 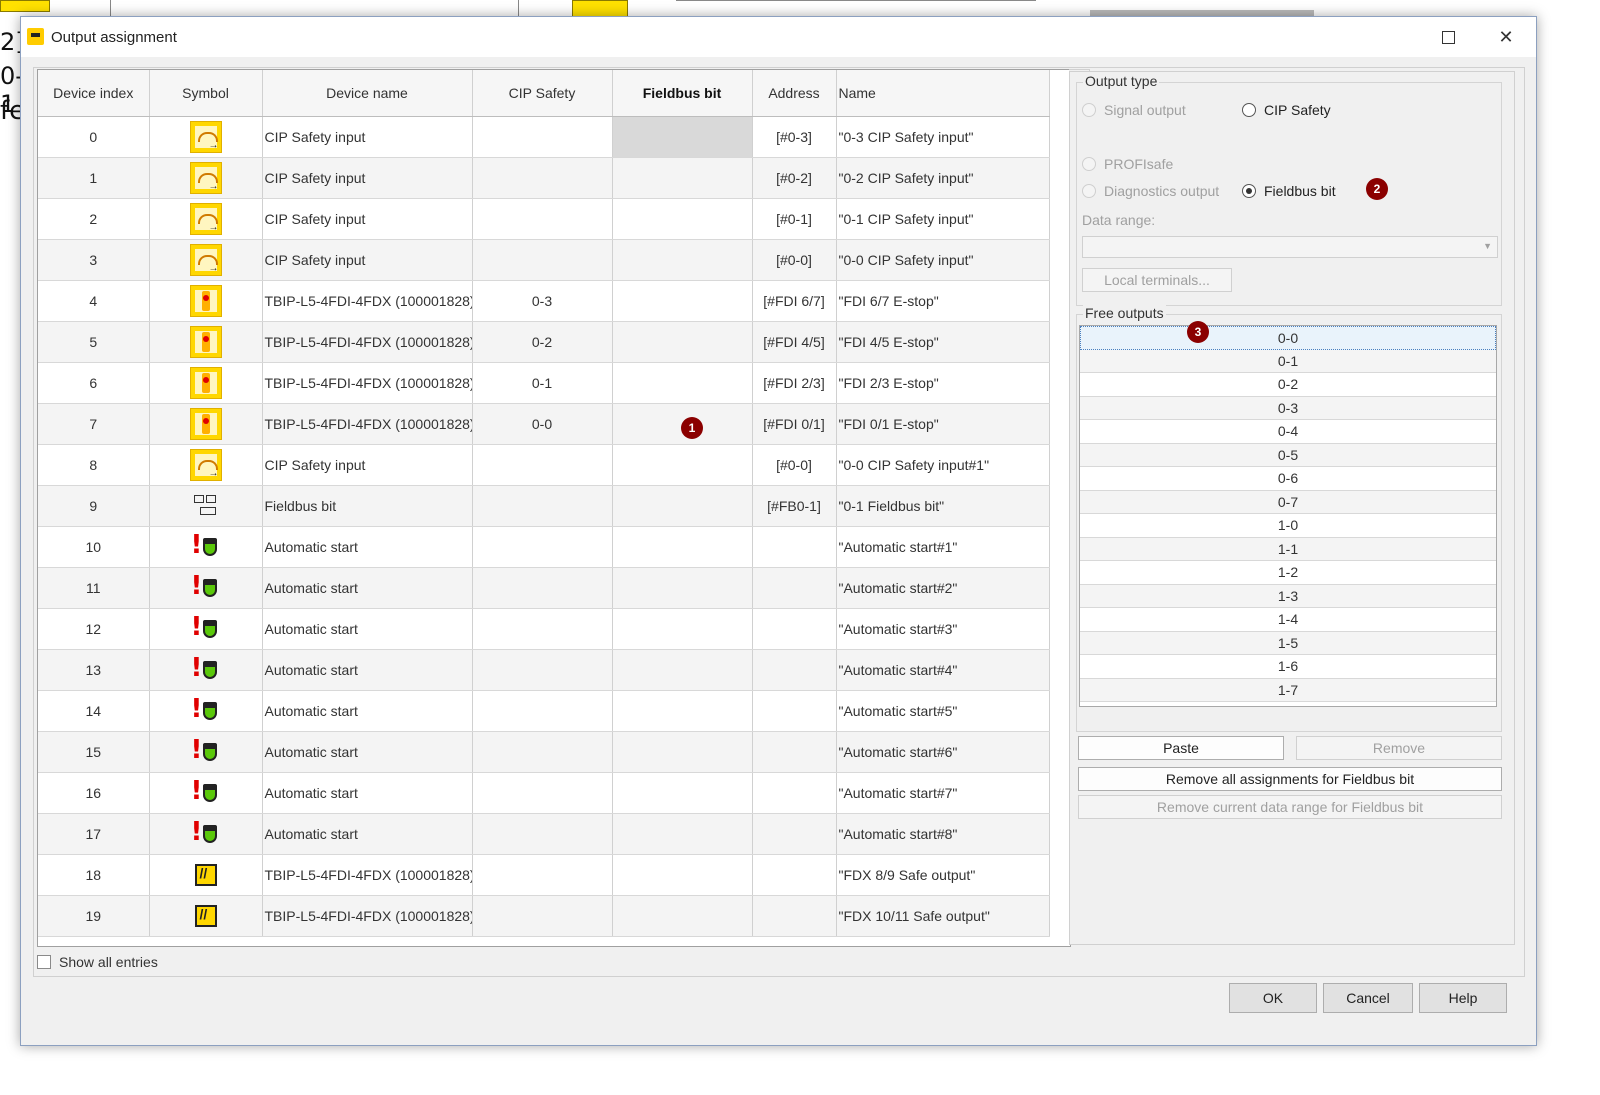 What do you see at coordinates (1368, 998) in the screenshot?
I see `cancel-button: Cancel` at bounding box center [1368, 998].